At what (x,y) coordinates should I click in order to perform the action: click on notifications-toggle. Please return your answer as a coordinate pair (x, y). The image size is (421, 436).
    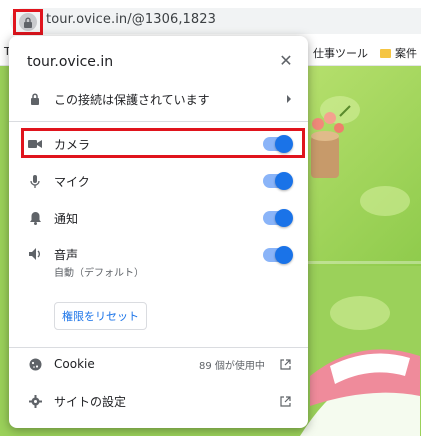
    Looking at the image, I should click on (278, 218).